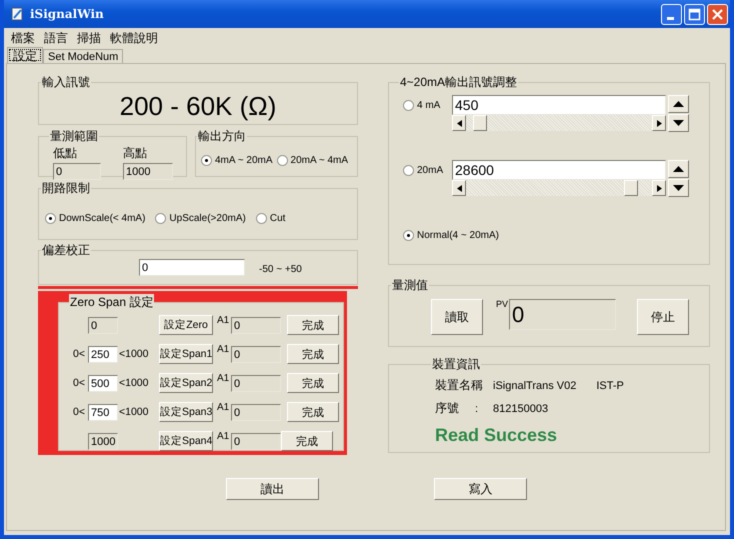 This screenshot has width=734, height=539. What do you see at coordinates (559, 105) in the screenshot?
I see `text-field: 450` at bounding box center [559, 105].